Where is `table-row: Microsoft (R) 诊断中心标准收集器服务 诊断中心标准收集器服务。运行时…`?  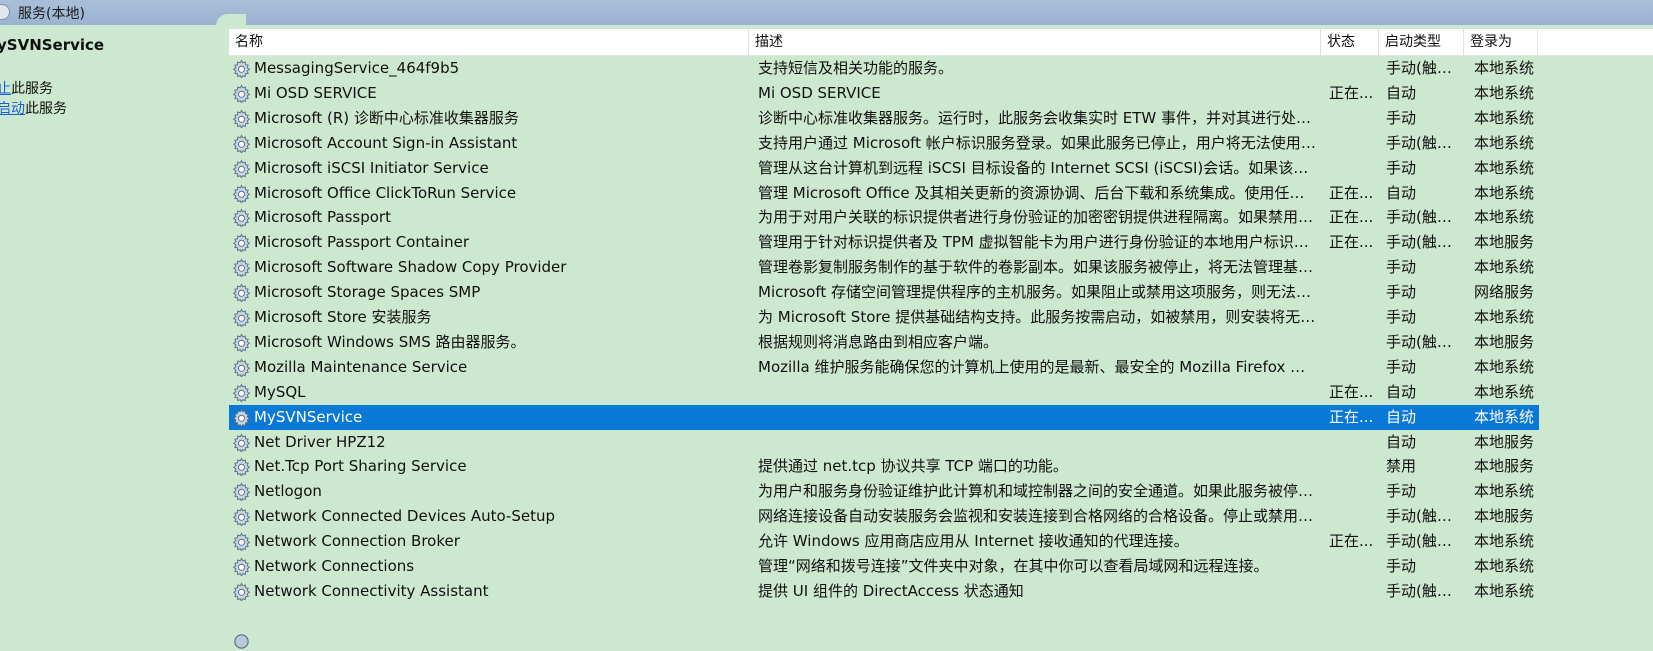
table-row: Microsoft (R) 诊断中心标准收集器服务 诊断中心标准收集器服务。运行时… is located at coordinates (884, 118).